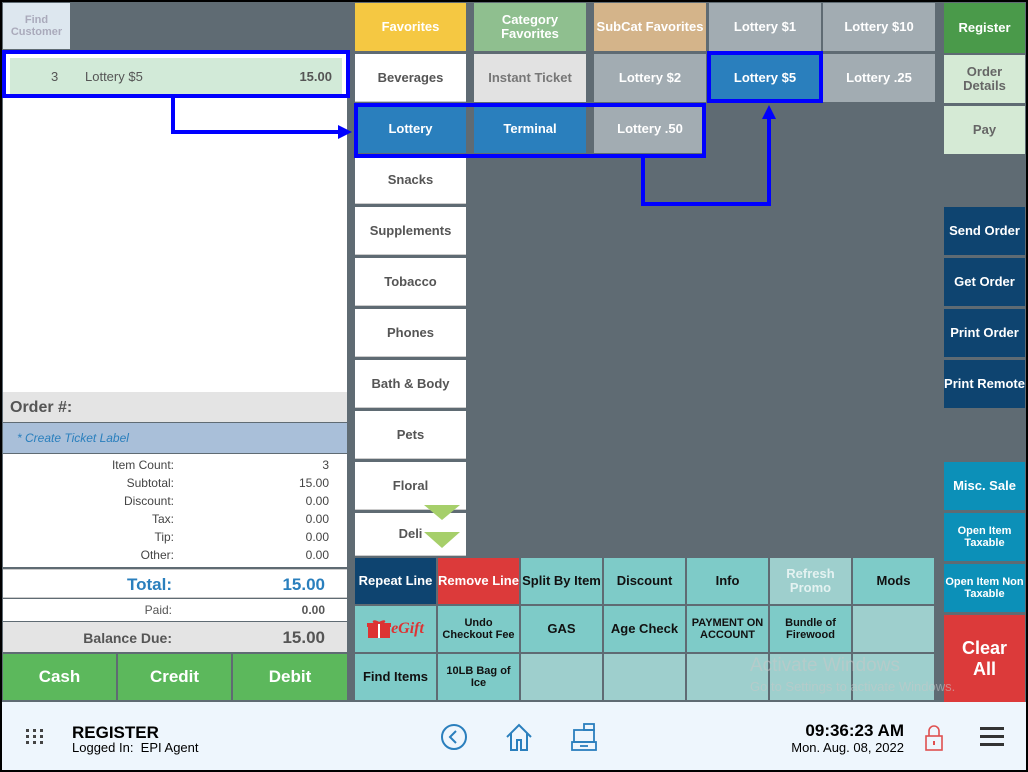 This screenshot has height=772, width=1028. What do you see at coordinates (854, 730) in the screenshot?
I see `clock-time: 09:36:23 AM` at bounding box center [854, 730].